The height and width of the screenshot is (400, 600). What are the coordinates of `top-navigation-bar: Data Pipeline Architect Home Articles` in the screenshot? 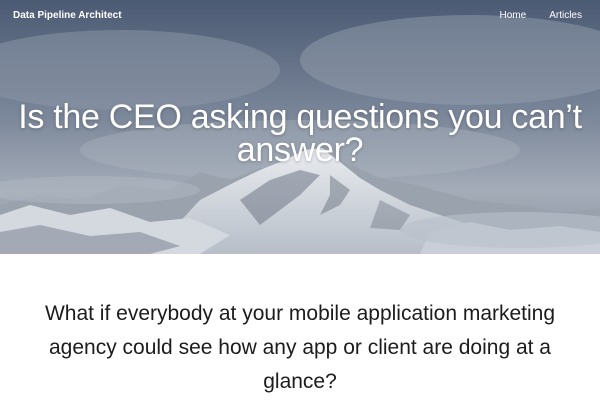 It's located at (300, 17).